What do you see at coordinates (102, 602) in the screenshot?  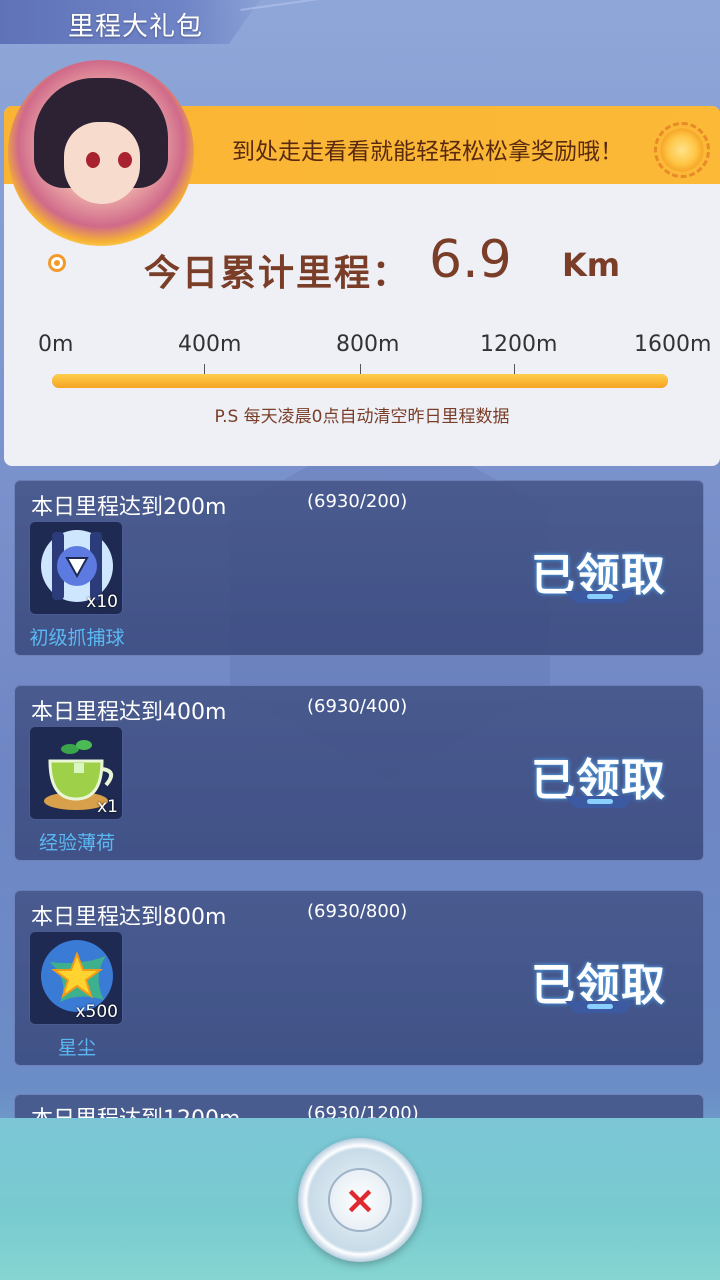 I see `item-count: x10` at bounding box center [102, 602].